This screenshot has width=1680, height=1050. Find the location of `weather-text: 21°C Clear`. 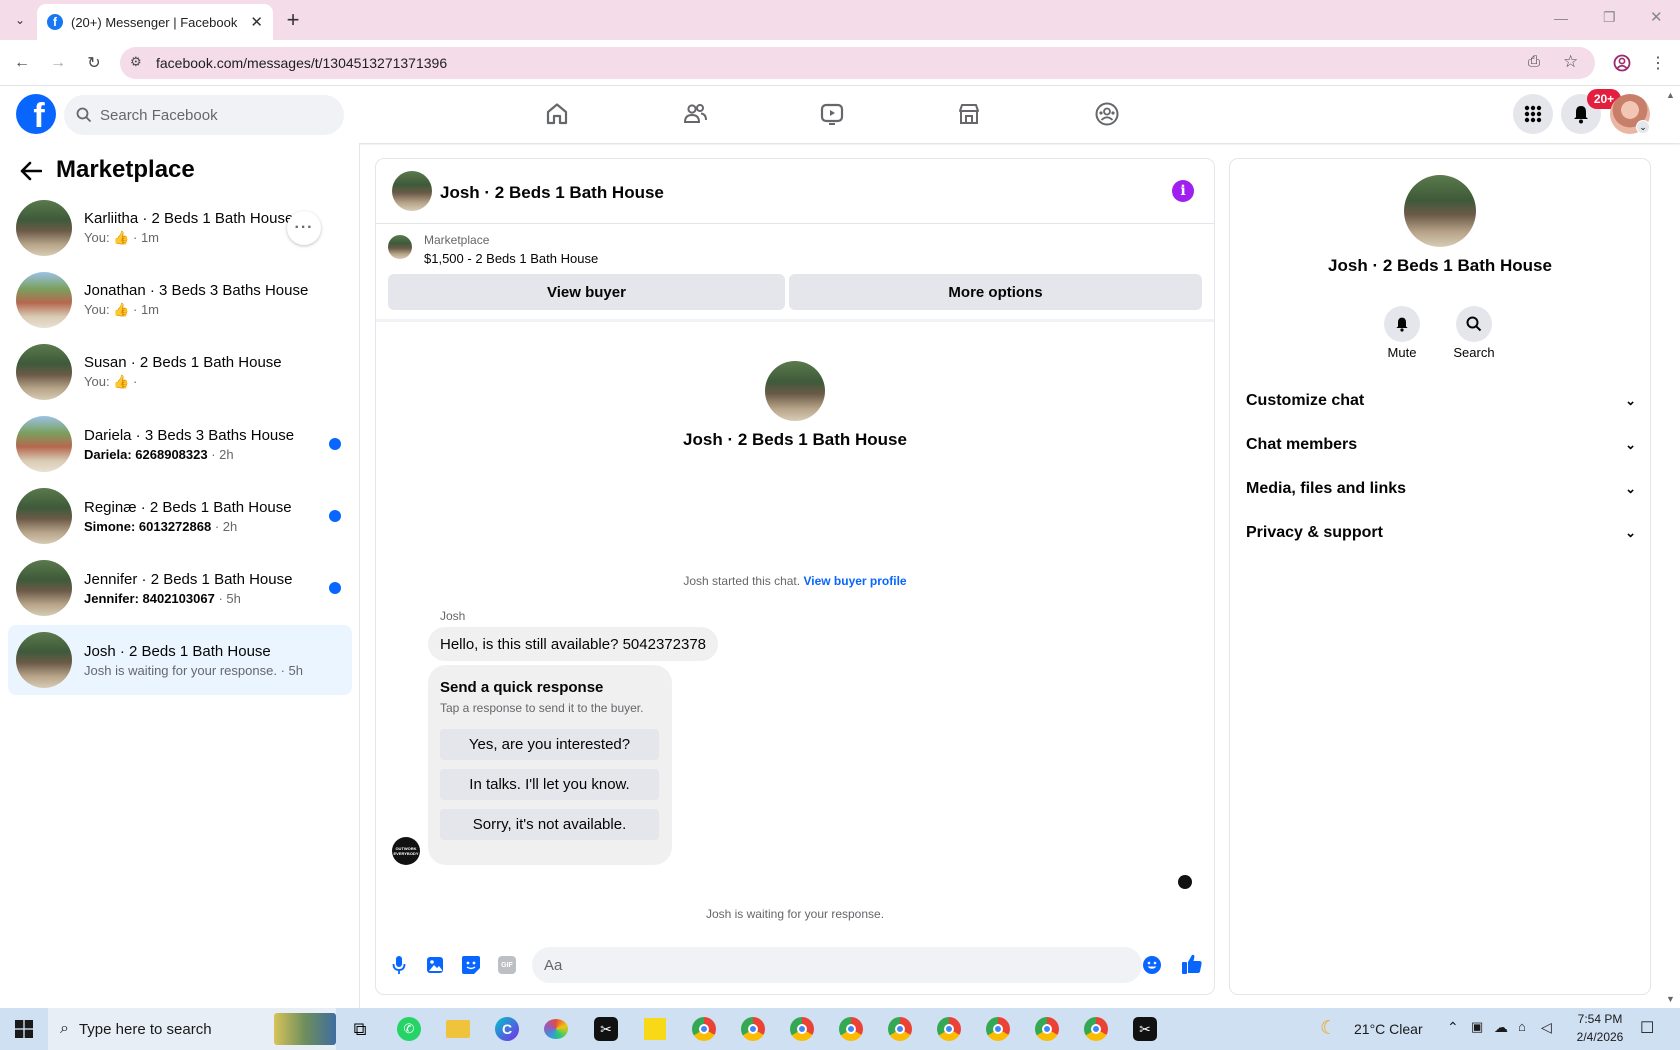

weather-text: 21°C Clear is located at coordinates (1388, 1029).